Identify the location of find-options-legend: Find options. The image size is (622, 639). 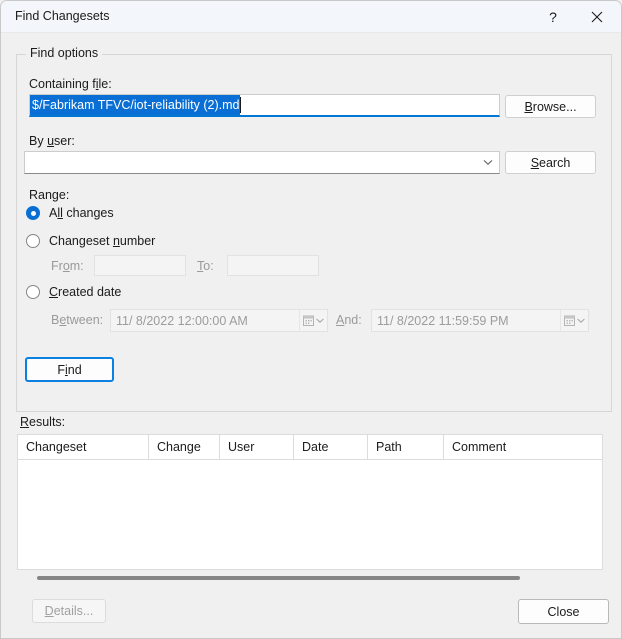
(64, 53).